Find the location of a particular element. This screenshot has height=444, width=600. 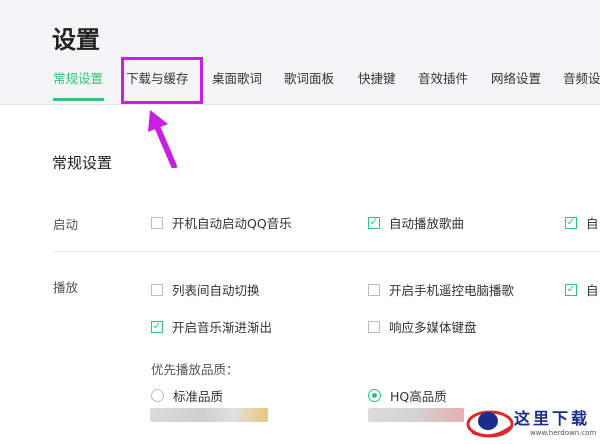

tab-general: 常规设置 is located at coordinates (78, 79).